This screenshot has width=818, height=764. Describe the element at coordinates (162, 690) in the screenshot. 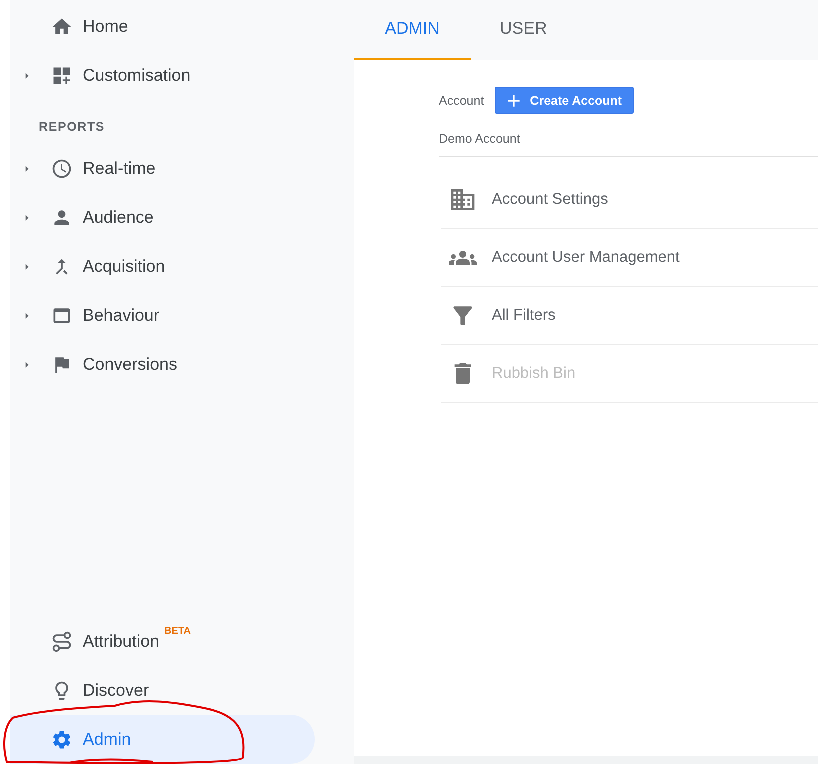

I see `sidebar-item: Discover` at that location.